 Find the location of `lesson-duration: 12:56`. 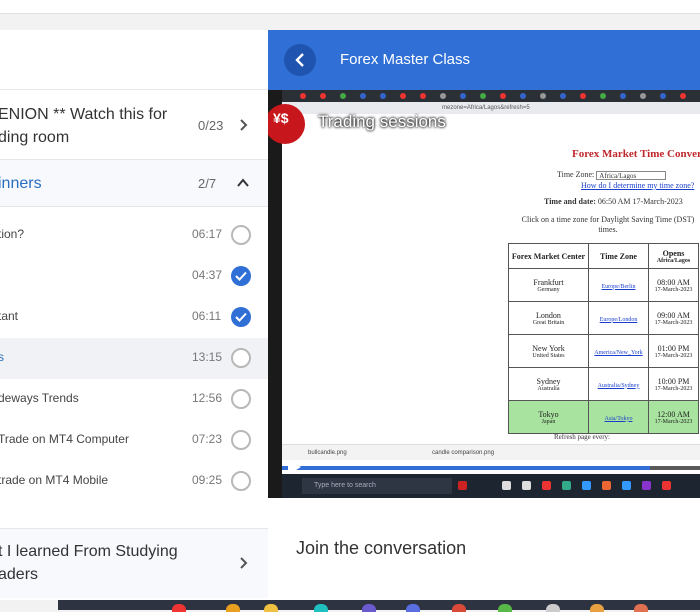

lesson-duration: 12:56 is located at coordinates (207, 398).